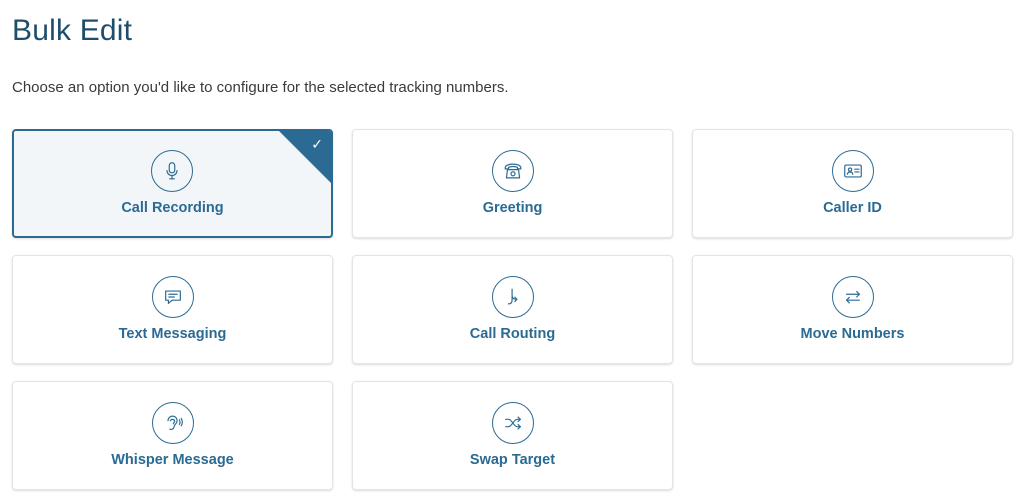 The height and width of the screenshot is (503, 1024). Describe the element at coordinates (172, 460) in the screenshot. I see `option-label: Whisper Message` at that location.